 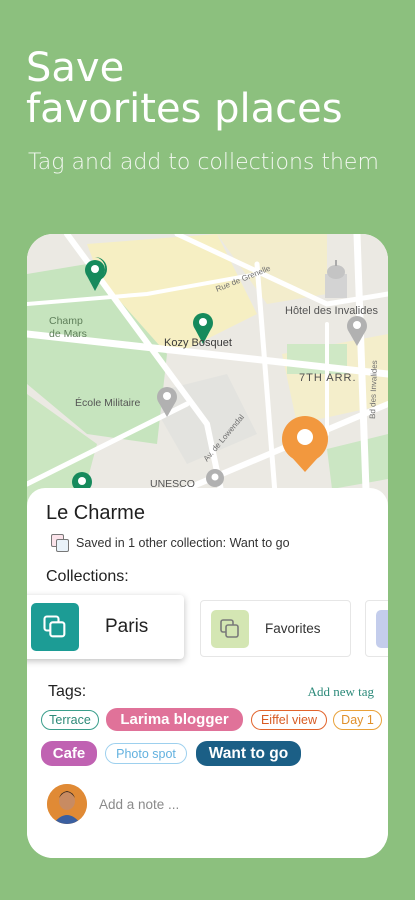 I want to click on collections-icon, so click(x=60, y=543).